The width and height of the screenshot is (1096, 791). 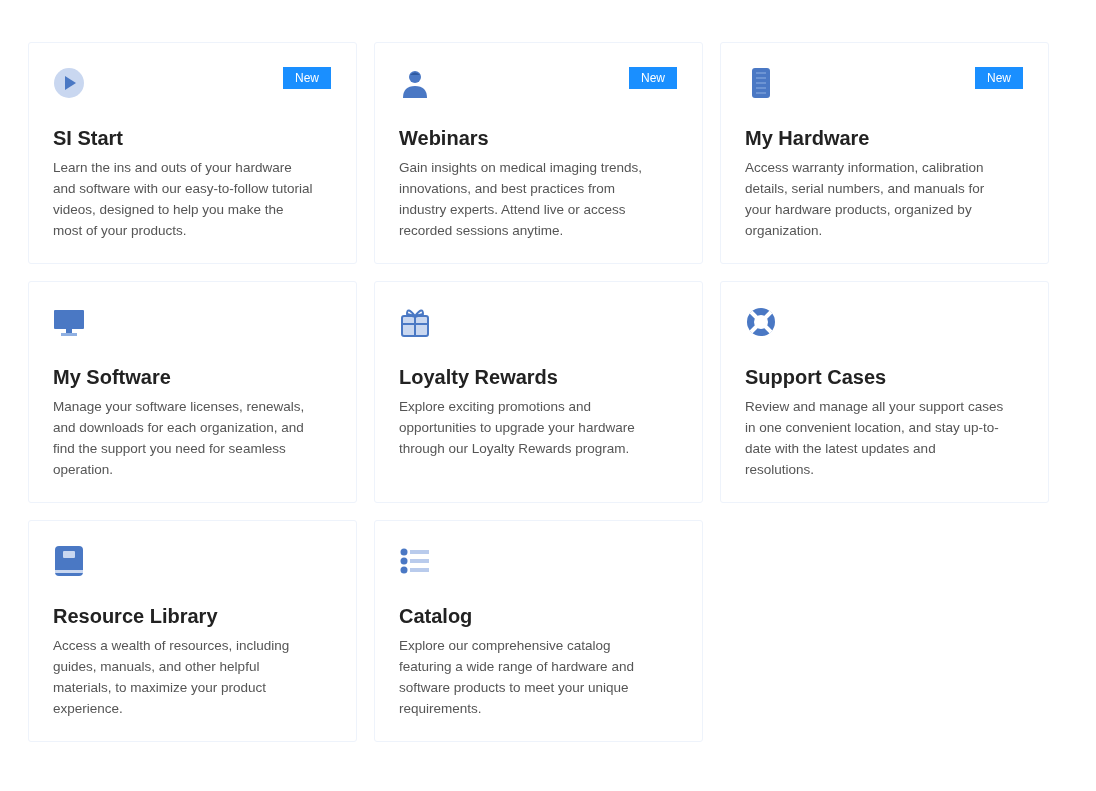 I want to click on card-description: Learn the ins and outs of your hardware and software with our easy-to-follow tutorial videos, designed to help you make the most of your products., so click(x=183, y=199).